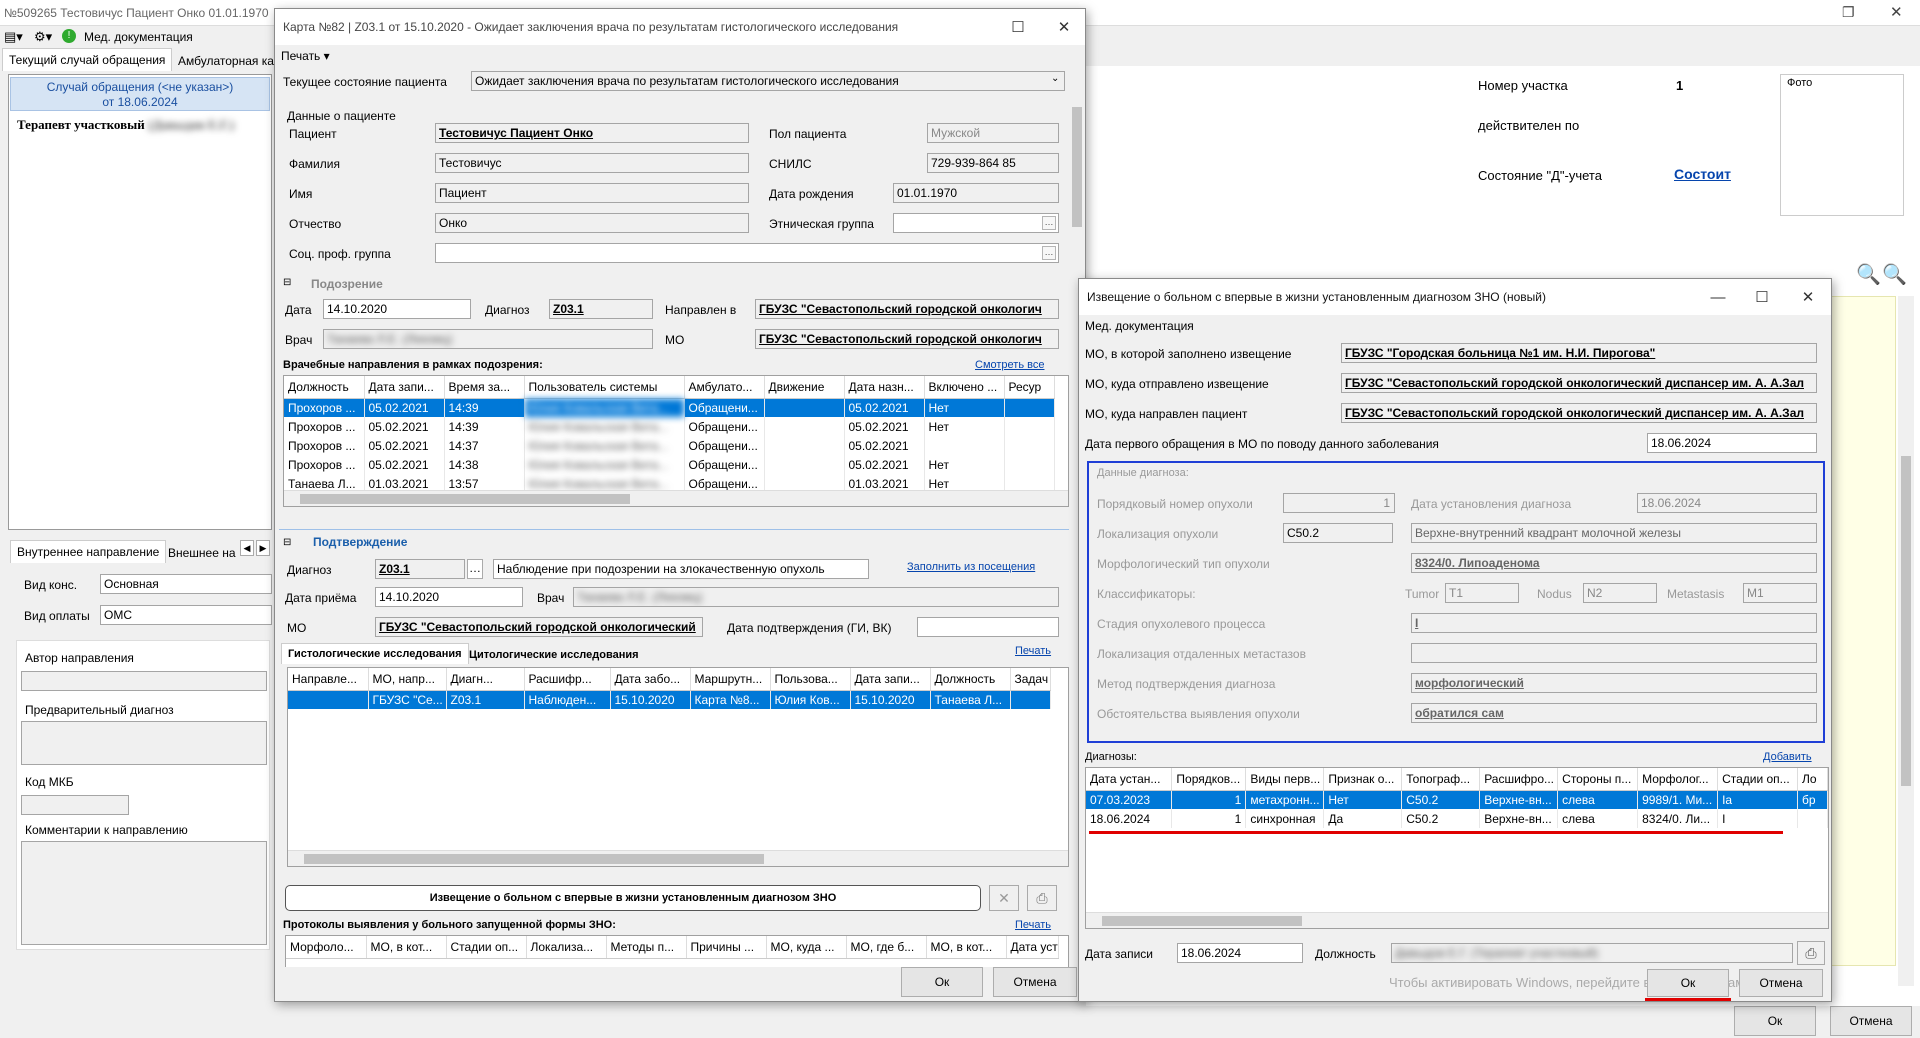 This screenshot has height=1038, width=1920. Describe the element at coordinates (1339, 503) in the screenshot. I see `tnum-field: 1` at that location.